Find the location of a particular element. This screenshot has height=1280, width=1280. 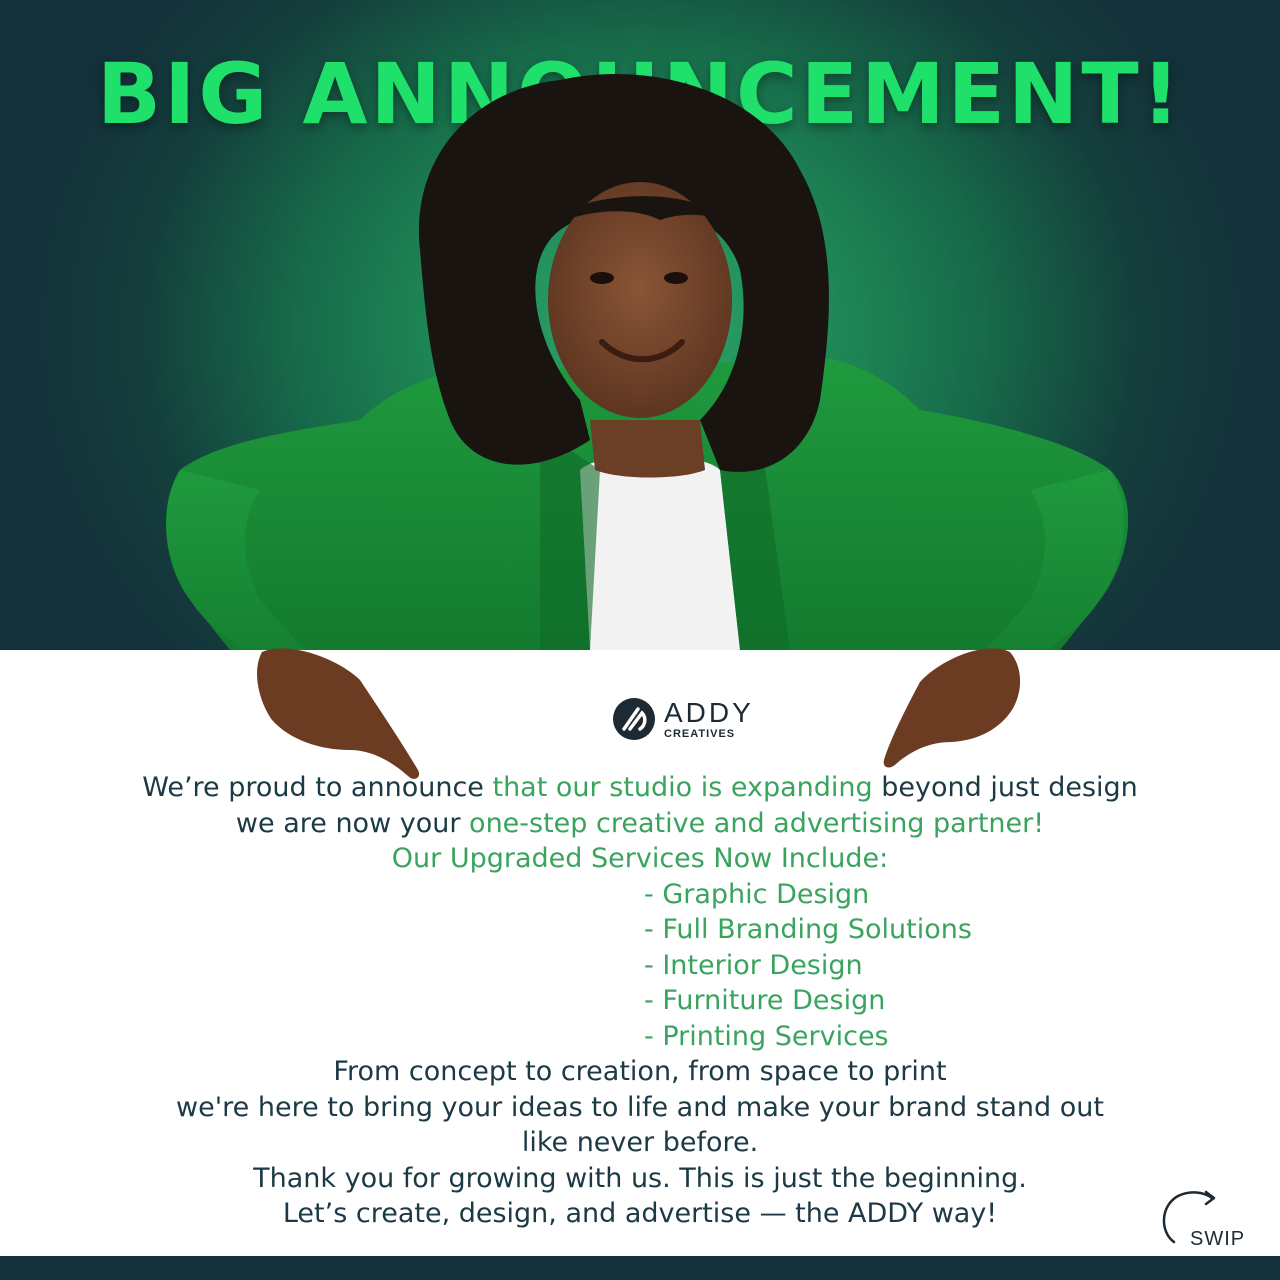

intro-line-2-a: we are now your is located at coordinates (352, 823).